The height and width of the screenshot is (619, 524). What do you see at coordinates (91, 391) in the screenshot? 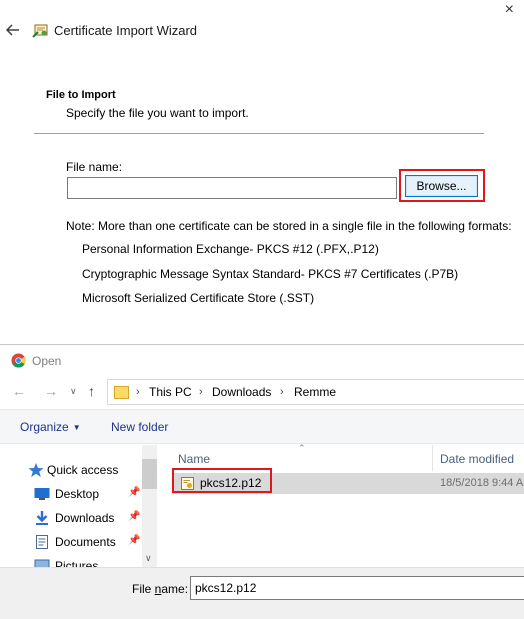
I see `up-arrow-icon: ↑` at bounding box center [91, 391].